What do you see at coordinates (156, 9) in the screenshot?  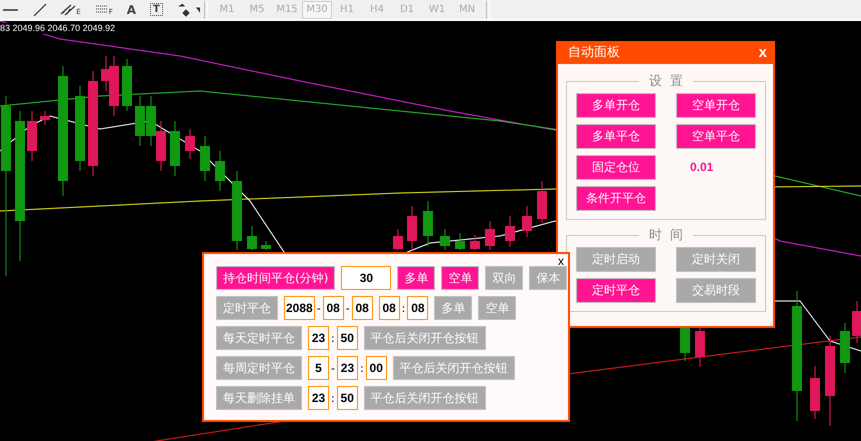 I see `text-label-icon: T` at bounding box center [156, 9].